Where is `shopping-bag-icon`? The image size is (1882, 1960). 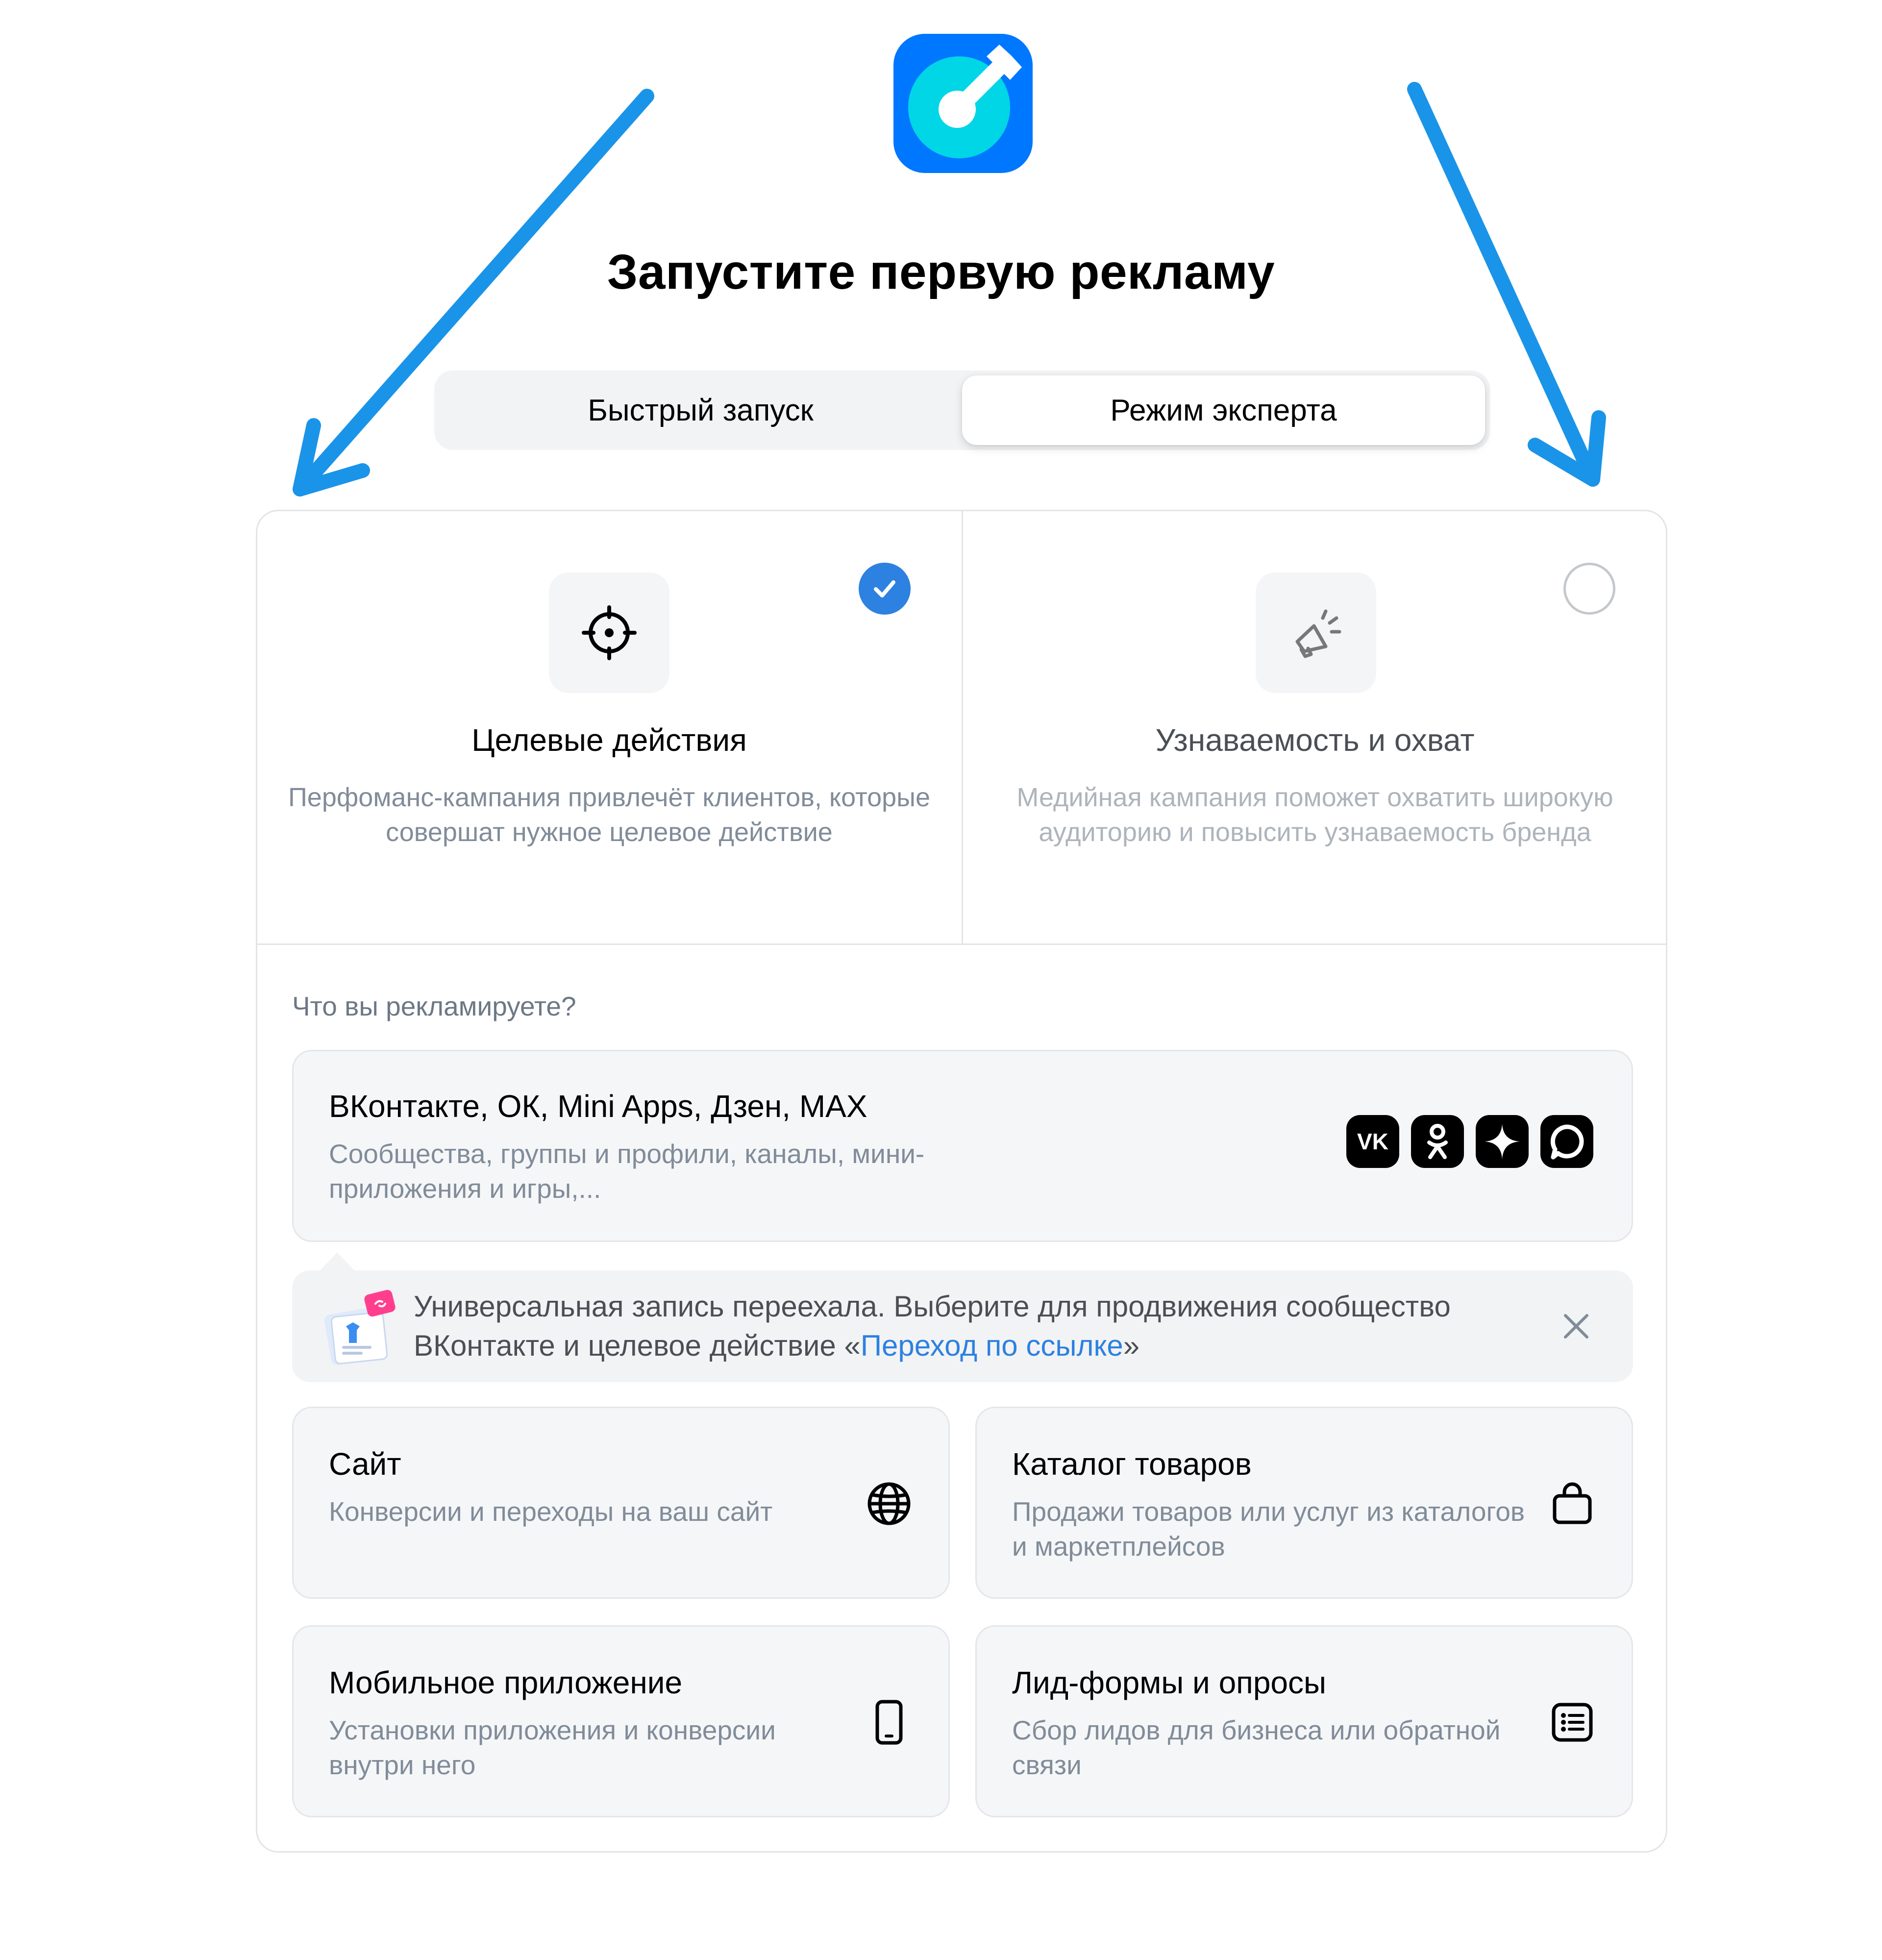
shopping-bag-icon is located at coordinates (1572, 1504).